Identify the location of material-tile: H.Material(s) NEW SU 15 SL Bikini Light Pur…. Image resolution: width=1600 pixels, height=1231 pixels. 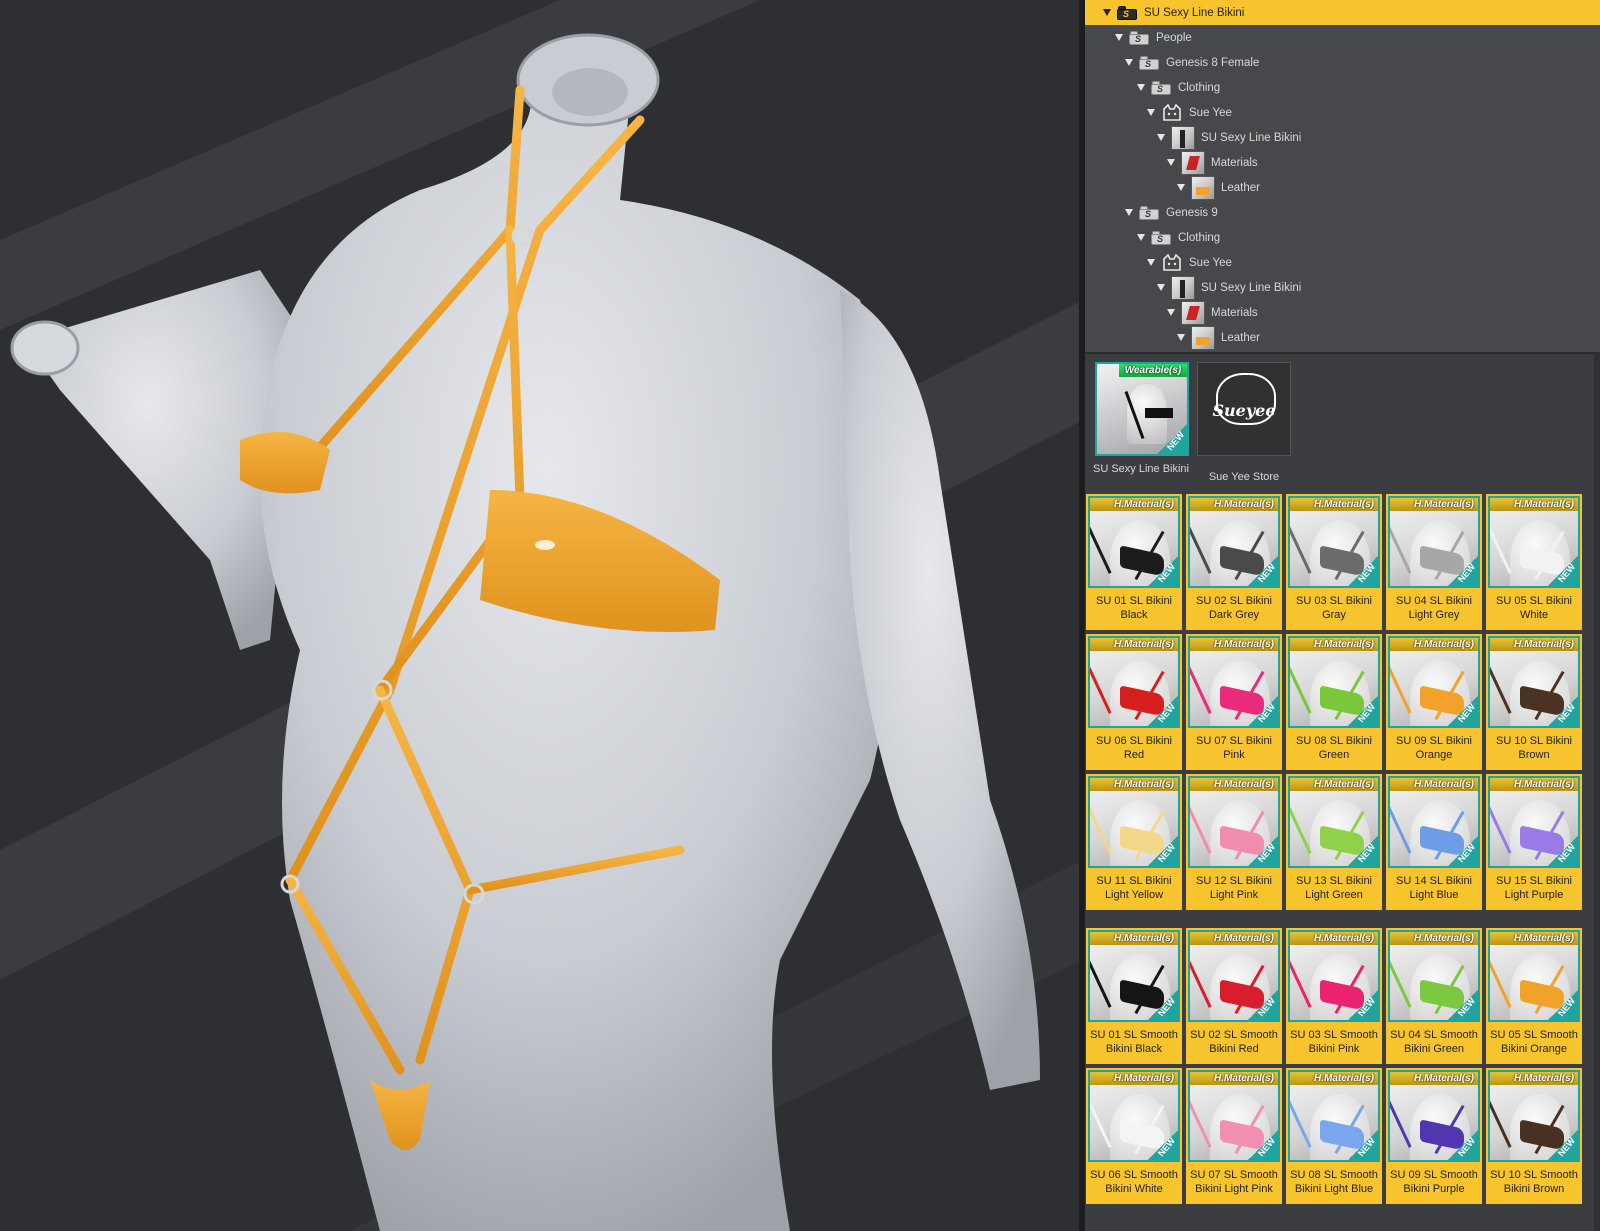
(1534, 842).